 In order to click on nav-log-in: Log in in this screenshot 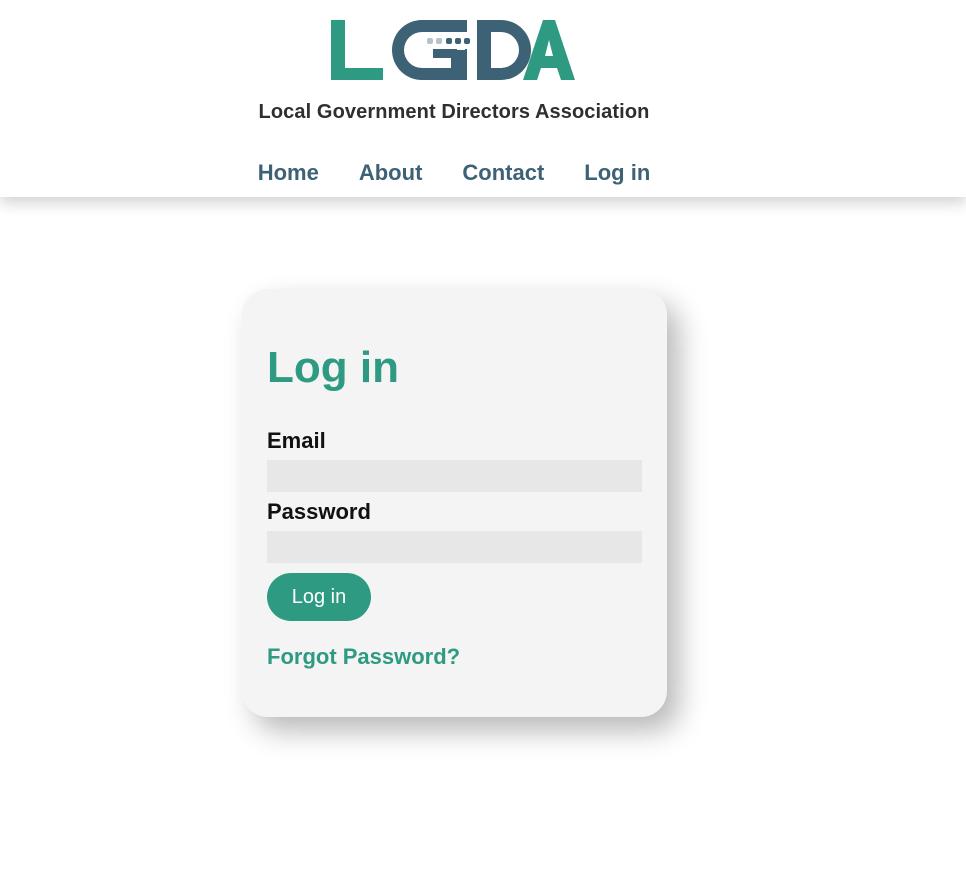, I will do `click(617, 173)`.